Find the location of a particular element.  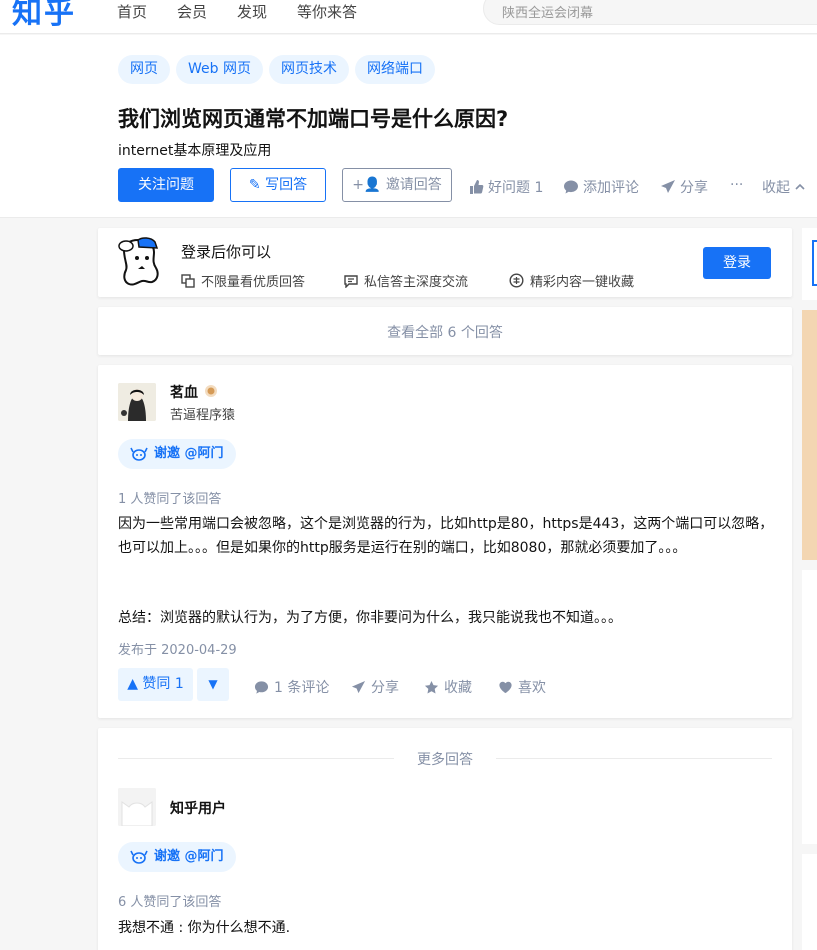

comments-label: 1 条评论 is located at coordinates (302, 688).